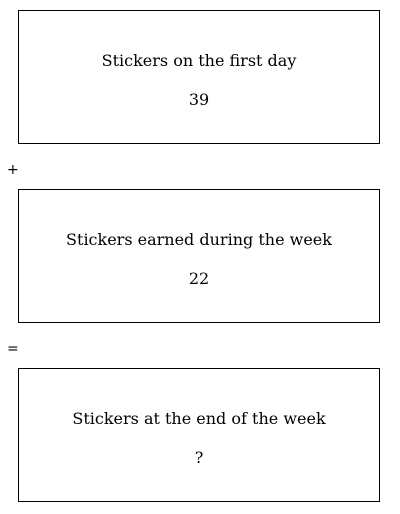 This screenshot has height=514, width=400. What do you see at coordinates (199, 457) in the screenshot?
I see `end-of-week-value: ?` at bounding box center [199, 457].